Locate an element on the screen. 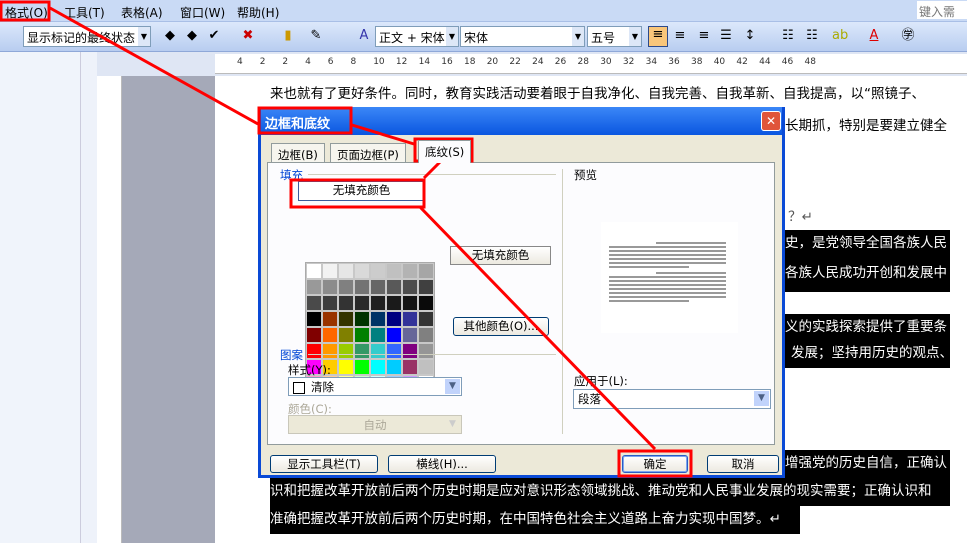 This screenshot has width=967, height=543. apply-to-select: 段落 ▼ is located at coordinates (672, 399).